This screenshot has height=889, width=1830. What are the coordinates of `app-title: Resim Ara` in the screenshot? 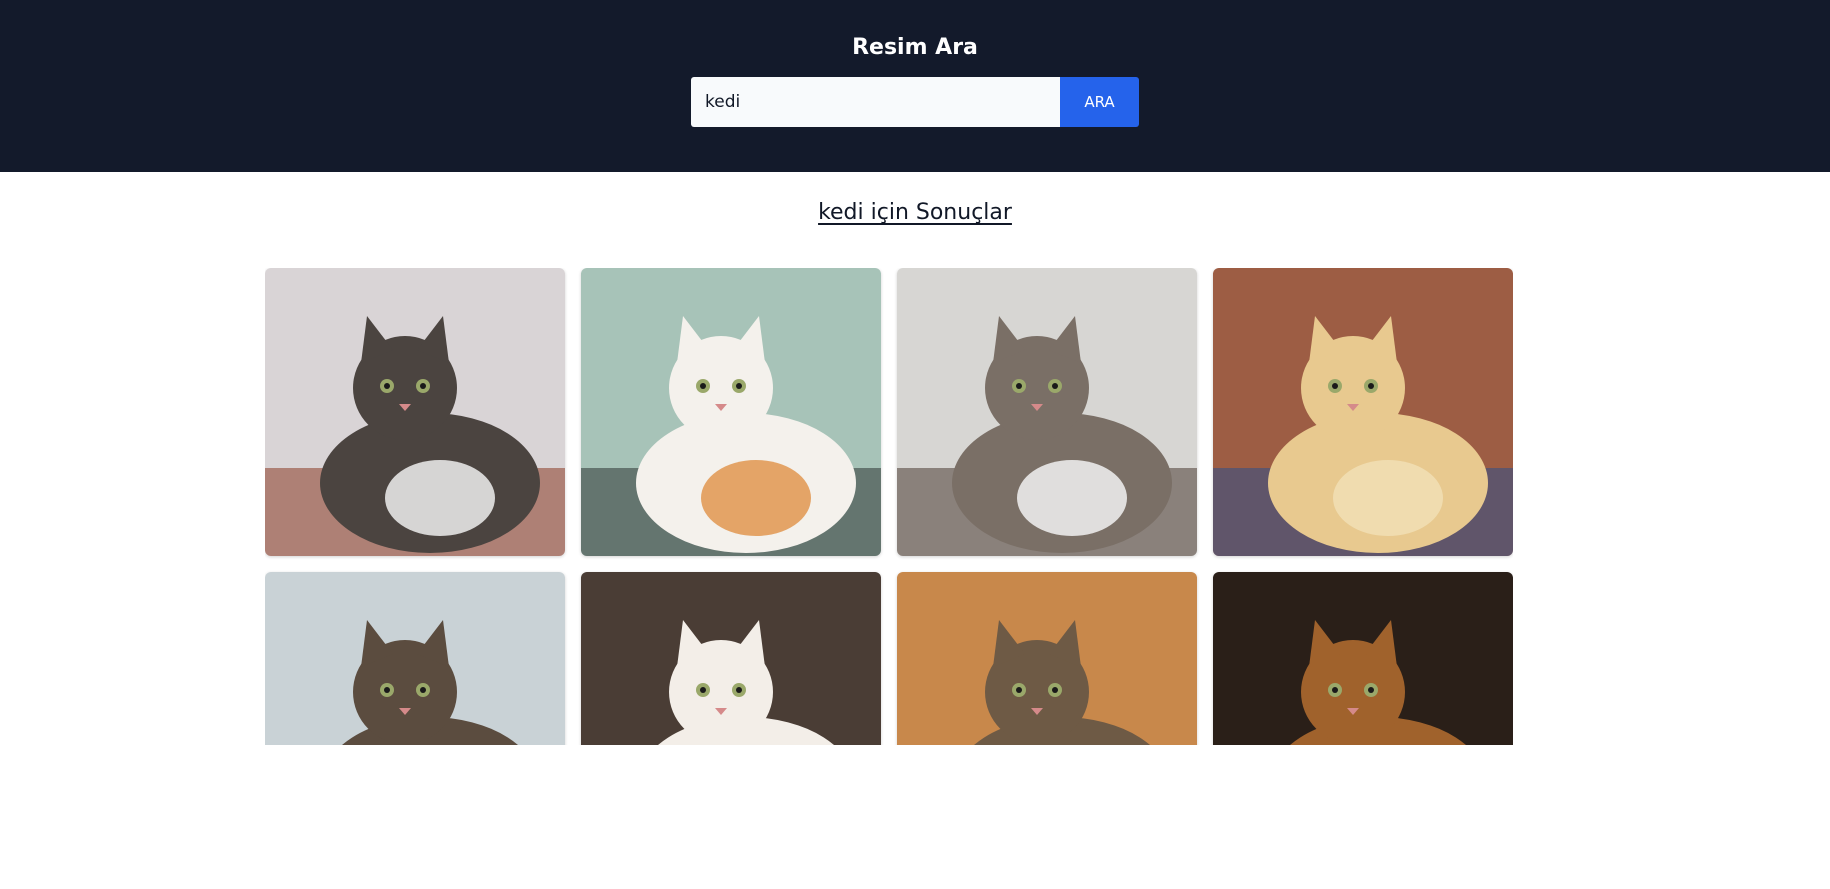 It's located at (915, 47).